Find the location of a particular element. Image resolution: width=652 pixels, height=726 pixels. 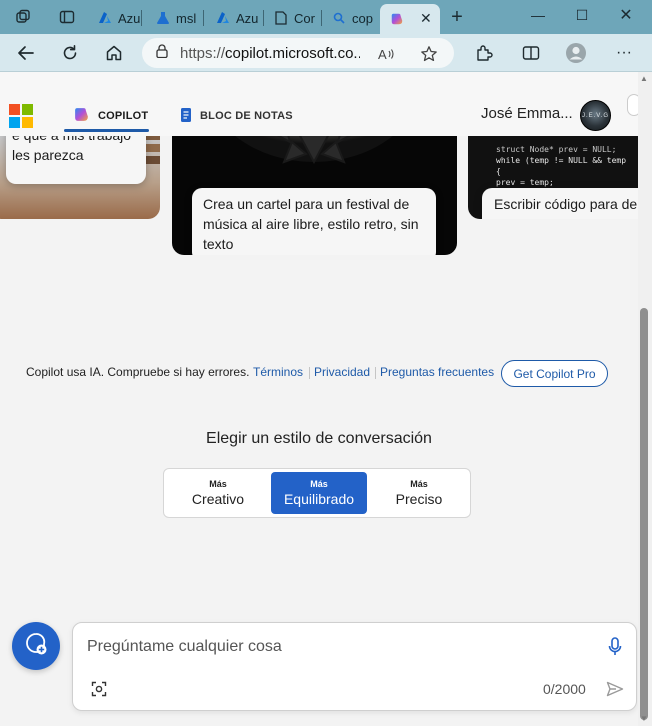

visual-search-icon is located at coordinates (99, 689).